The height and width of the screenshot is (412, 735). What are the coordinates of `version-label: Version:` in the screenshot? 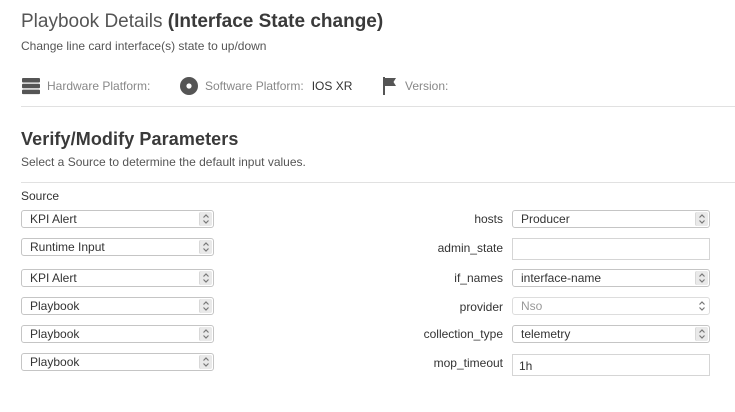 It's located at (427, 86).